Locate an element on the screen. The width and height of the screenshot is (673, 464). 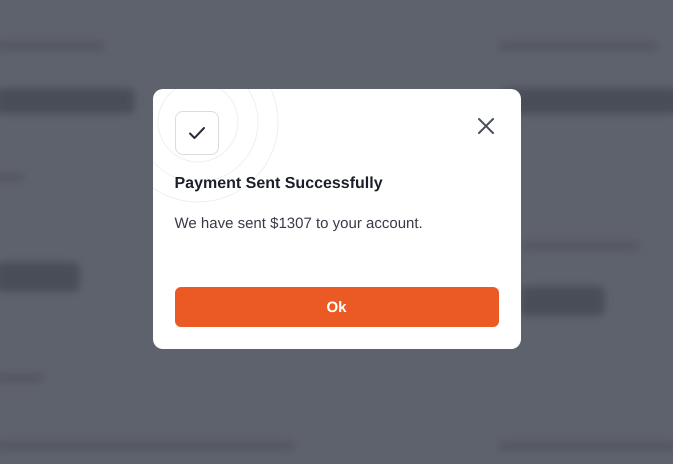
ok-button: Ok is located at coordinates (336, 307).